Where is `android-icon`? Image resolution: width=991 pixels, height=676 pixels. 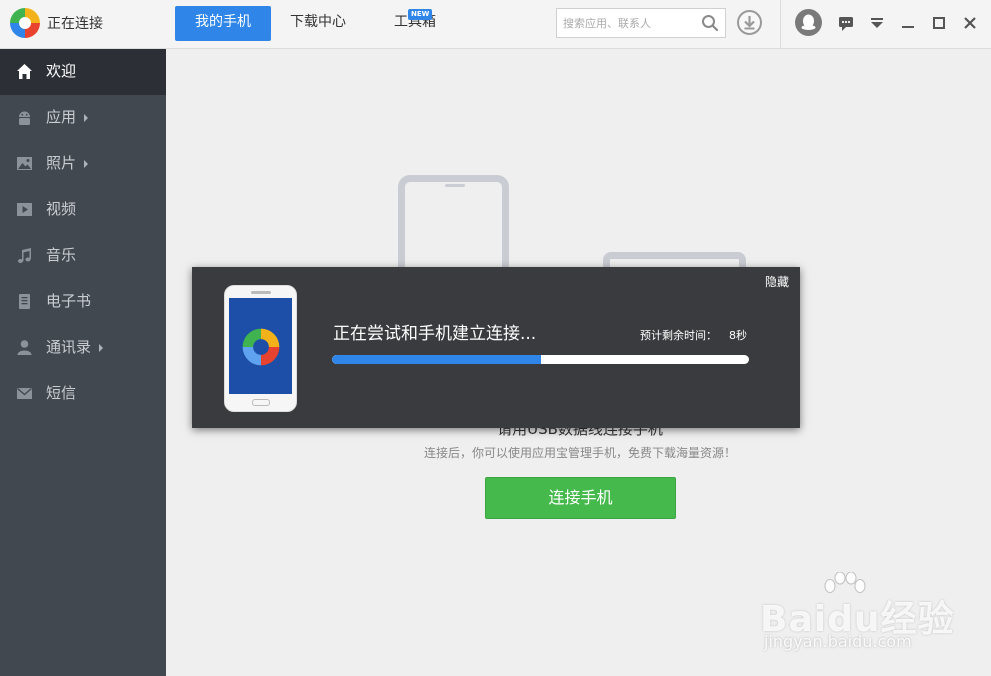 android-icon is located at coordinates (24, 118).